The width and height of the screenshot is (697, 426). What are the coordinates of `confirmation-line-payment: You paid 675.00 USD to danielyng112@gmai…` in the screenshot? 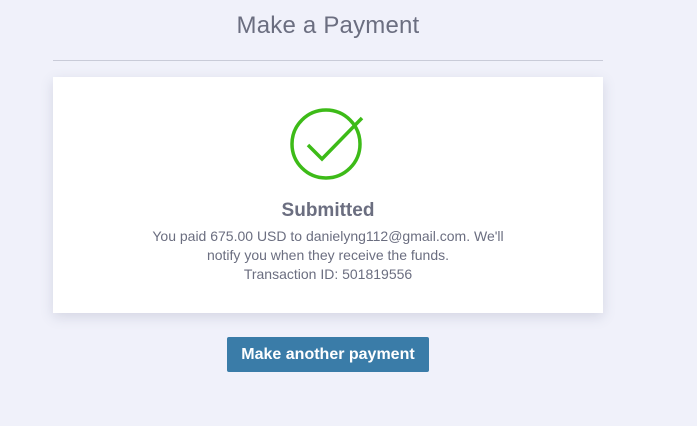 It's located at (328, 236).